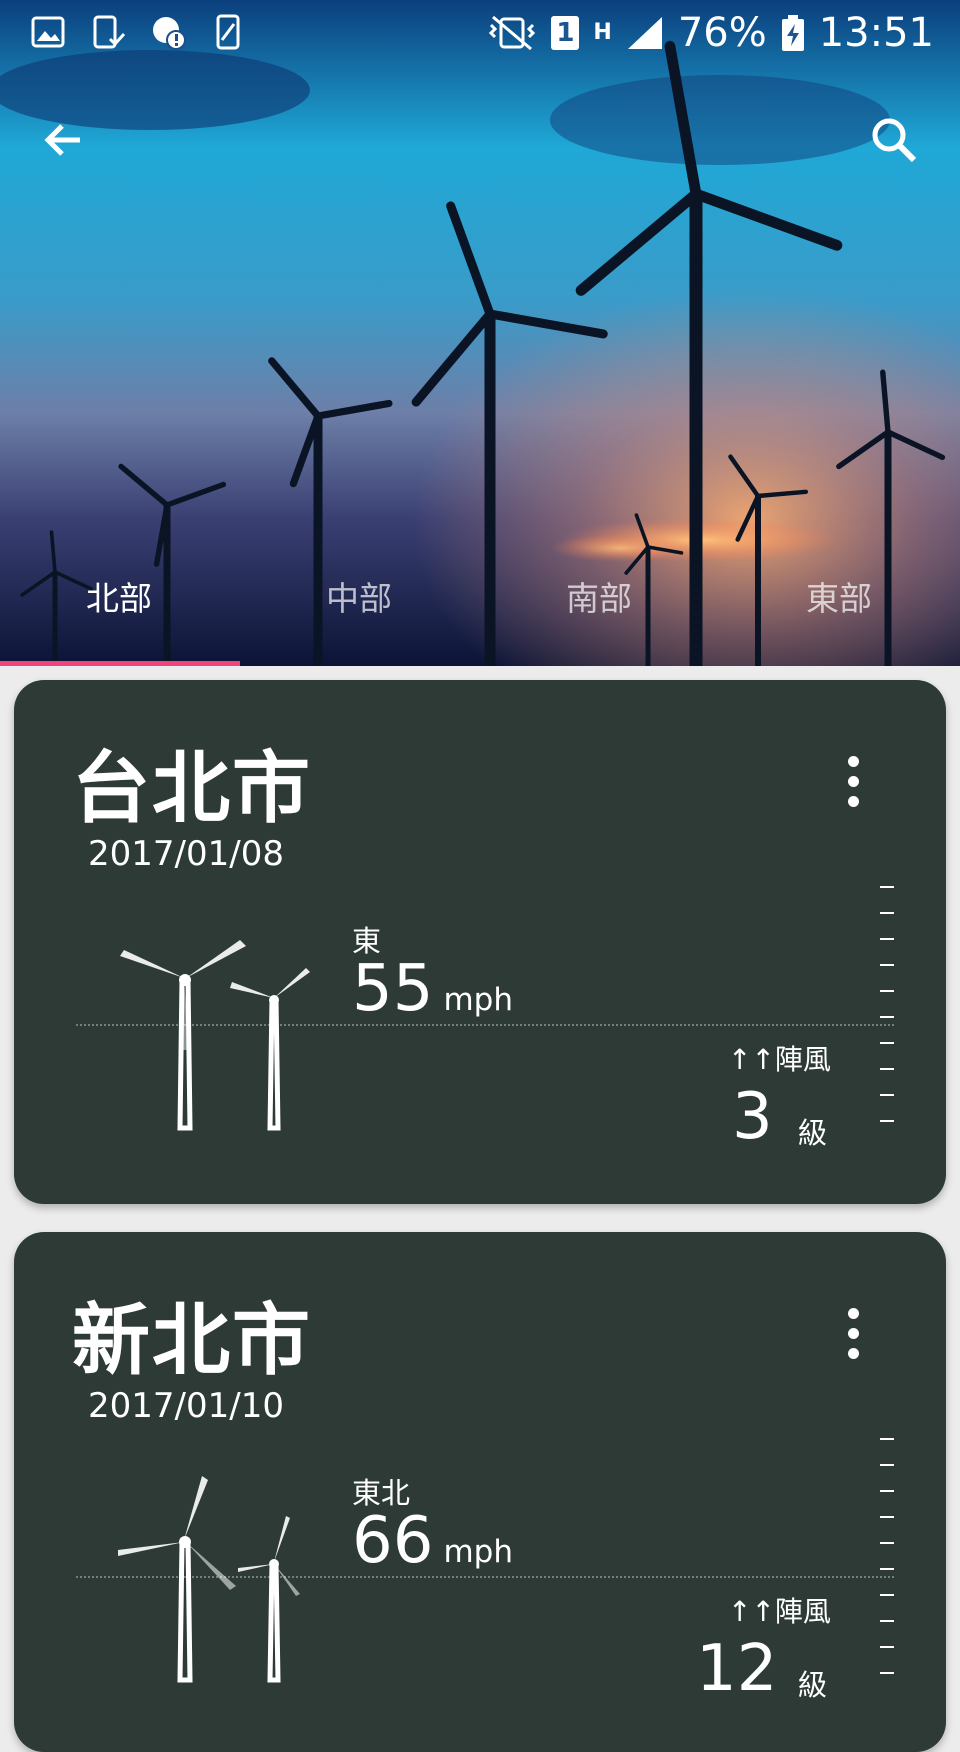 The image size is (960, 1752). What do you see at coordinates (644, 33) in the screenshot?
I see `signal-icon` at bounding box center [644, 33].